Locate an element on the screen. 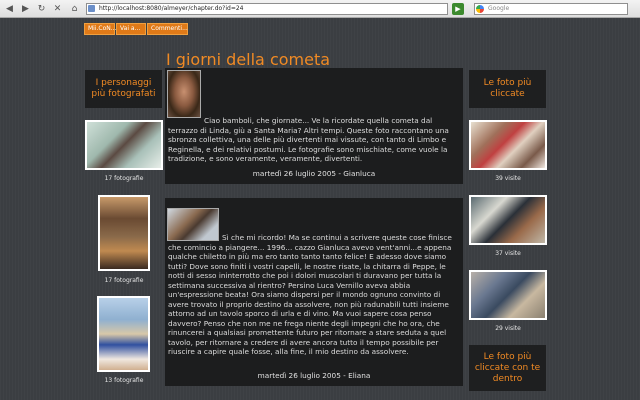 The width and height of the screenshot is (640, 400). right-sidebar-heading: Le foto più cliccate is located at coordinates (507, 89).